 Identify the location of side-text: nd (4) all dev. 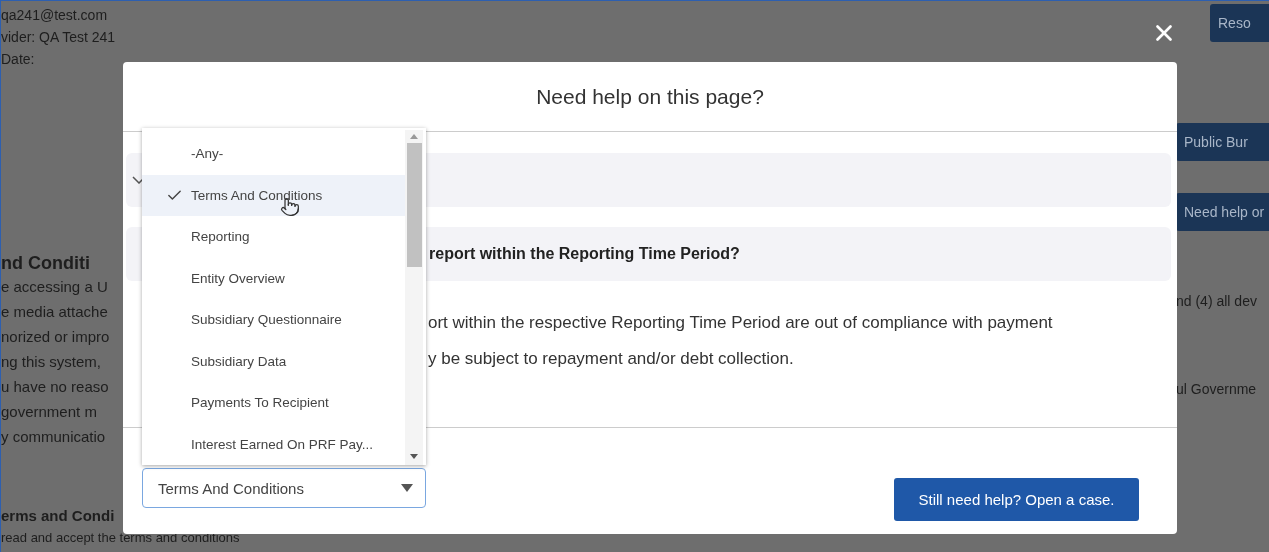
(1217, 301).